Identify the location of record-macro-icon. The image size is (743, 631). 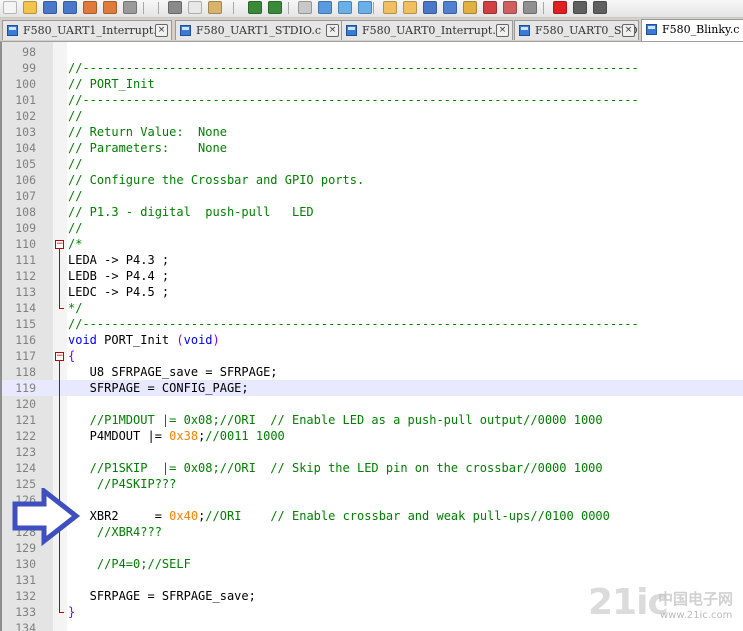
(560, 7).